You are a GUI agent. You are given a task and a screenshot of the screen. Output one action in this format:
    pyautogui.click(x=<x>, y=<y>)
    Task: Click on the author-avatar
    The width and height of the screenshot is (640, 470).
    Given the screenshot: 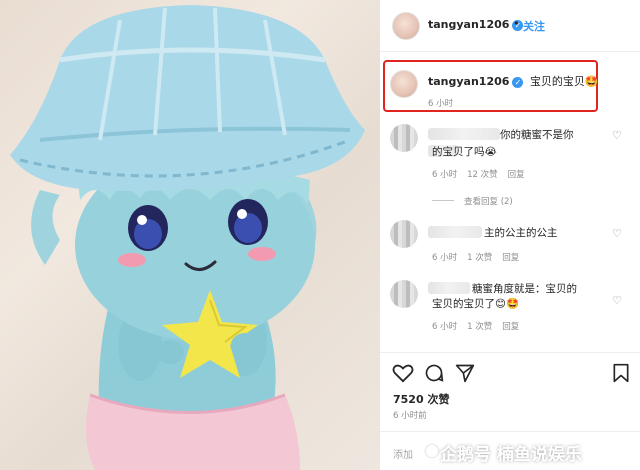 What is the action you would take?
    pyautogui.click(x=406, y=26)
    